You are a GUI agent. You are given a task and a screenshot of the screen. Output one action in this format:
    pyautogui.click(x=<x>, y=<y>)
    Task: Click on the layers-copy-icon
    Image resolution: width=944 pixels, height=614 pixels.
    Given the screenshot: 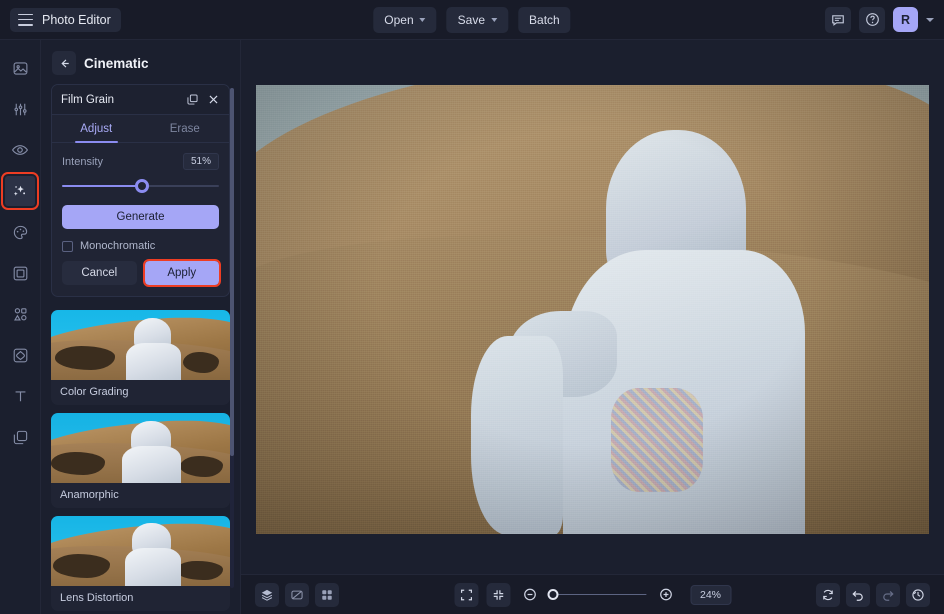 What is the action you would take?
    pyautogui.click(x=20, y=437)
    